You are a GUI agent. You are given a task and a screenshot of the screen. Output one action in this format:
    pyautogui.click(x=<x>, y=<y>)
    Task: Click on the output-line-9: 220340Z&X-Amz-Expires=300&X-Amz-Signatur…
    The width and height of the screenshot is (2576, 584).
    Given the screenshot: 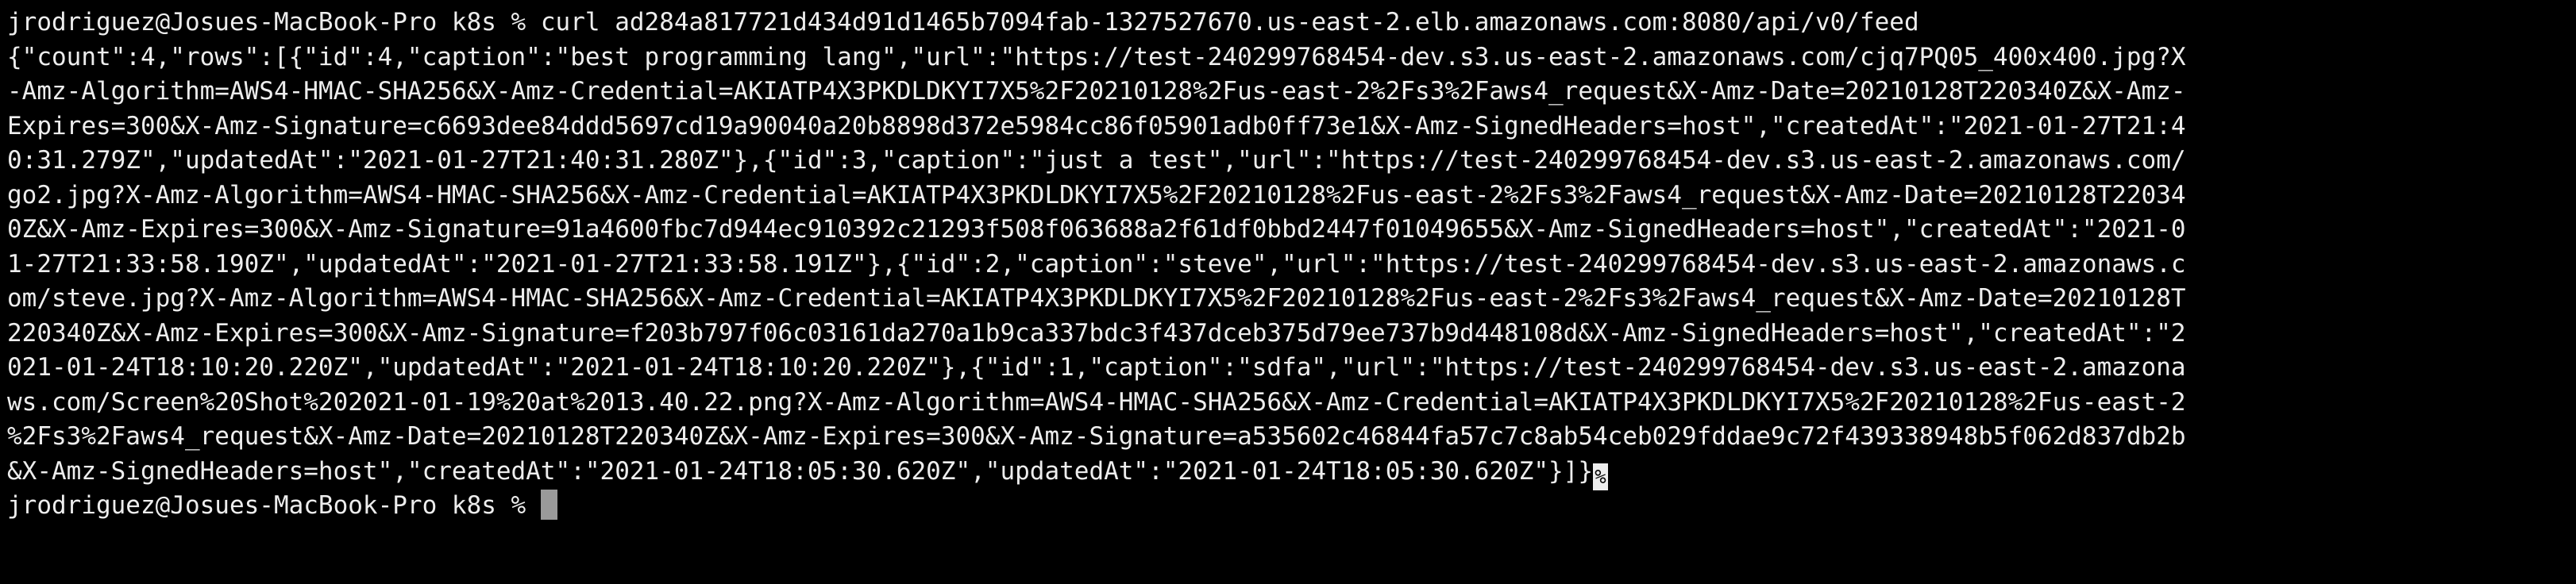 What is the action you would take?
    pyautogui.click(x=1096, y=333)
    